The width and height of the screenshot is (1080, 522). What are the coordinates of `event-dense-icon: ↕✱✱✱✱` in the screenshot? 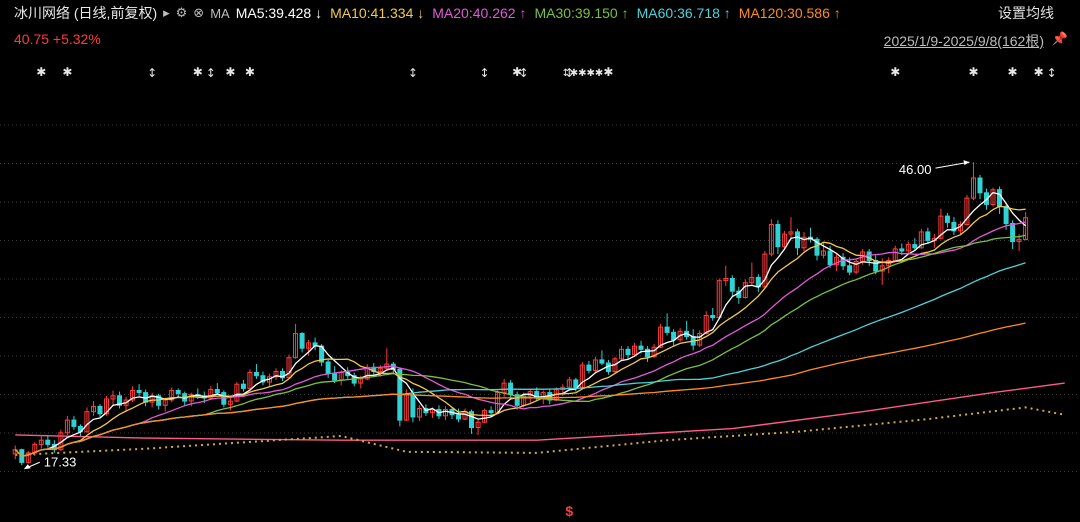 It's located at (582, 73).